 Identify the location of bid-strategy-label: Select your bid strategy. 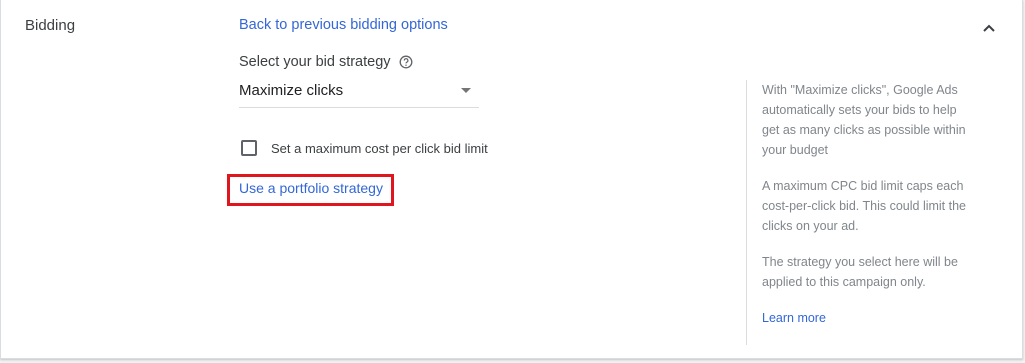
(326, 62).